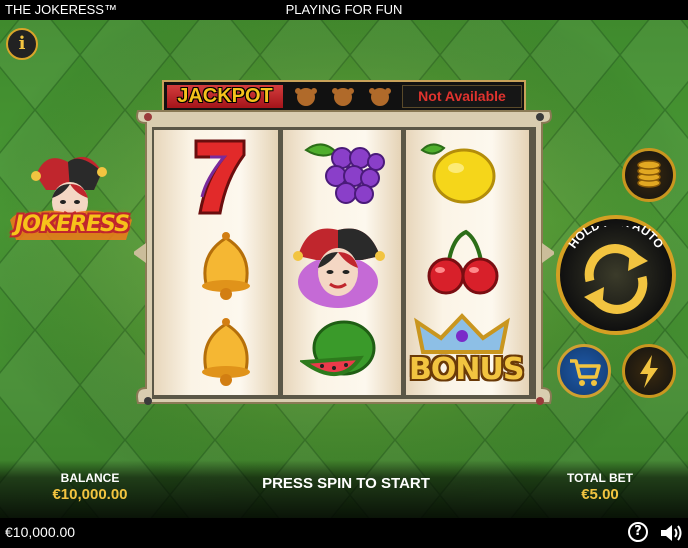 This screenshot has height=548, width=688. What do you see at coordinates (346, 483) in the screenshot?
I see `spin-prompt: PRESS SPIN TO START` at bounding box center [346, 483].